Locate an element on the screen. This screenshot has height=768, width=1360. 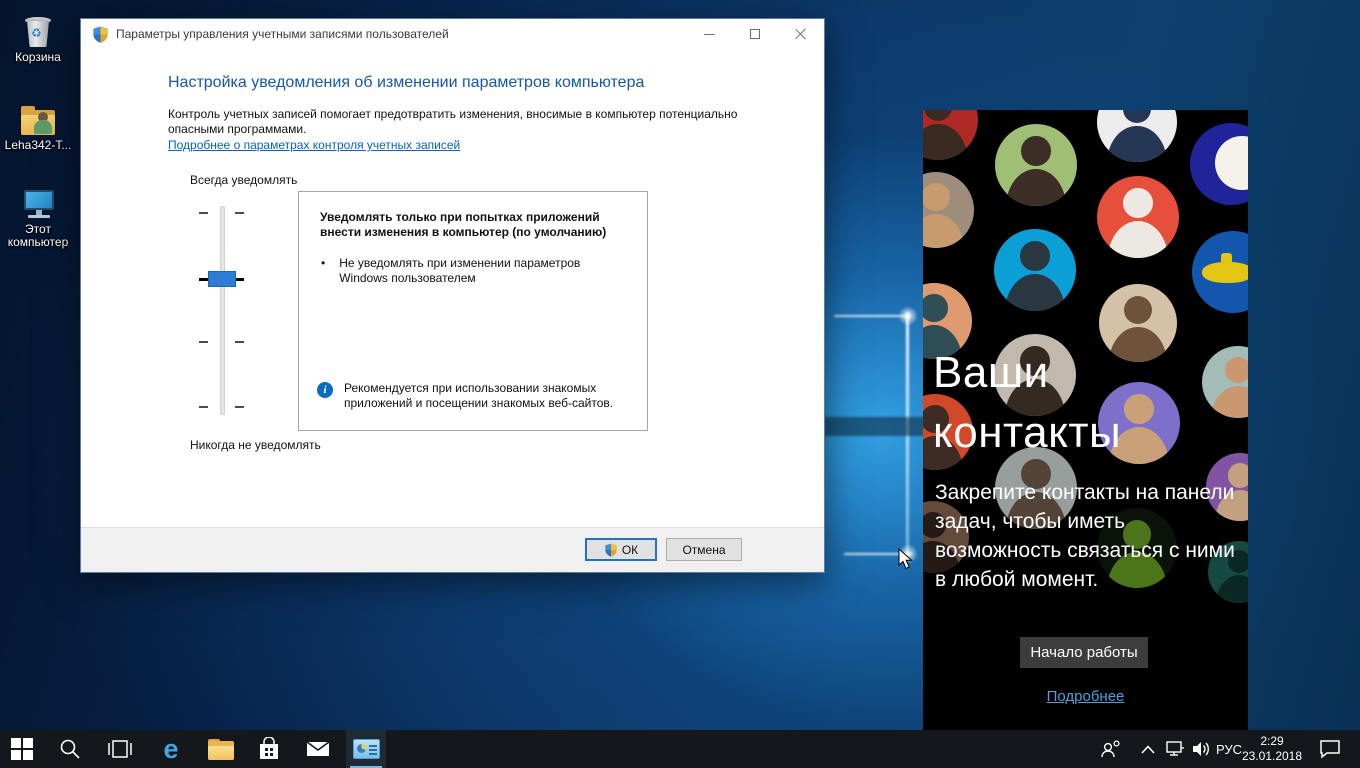
avatar-photo-desk-man is located at coordinates (1138, 323).